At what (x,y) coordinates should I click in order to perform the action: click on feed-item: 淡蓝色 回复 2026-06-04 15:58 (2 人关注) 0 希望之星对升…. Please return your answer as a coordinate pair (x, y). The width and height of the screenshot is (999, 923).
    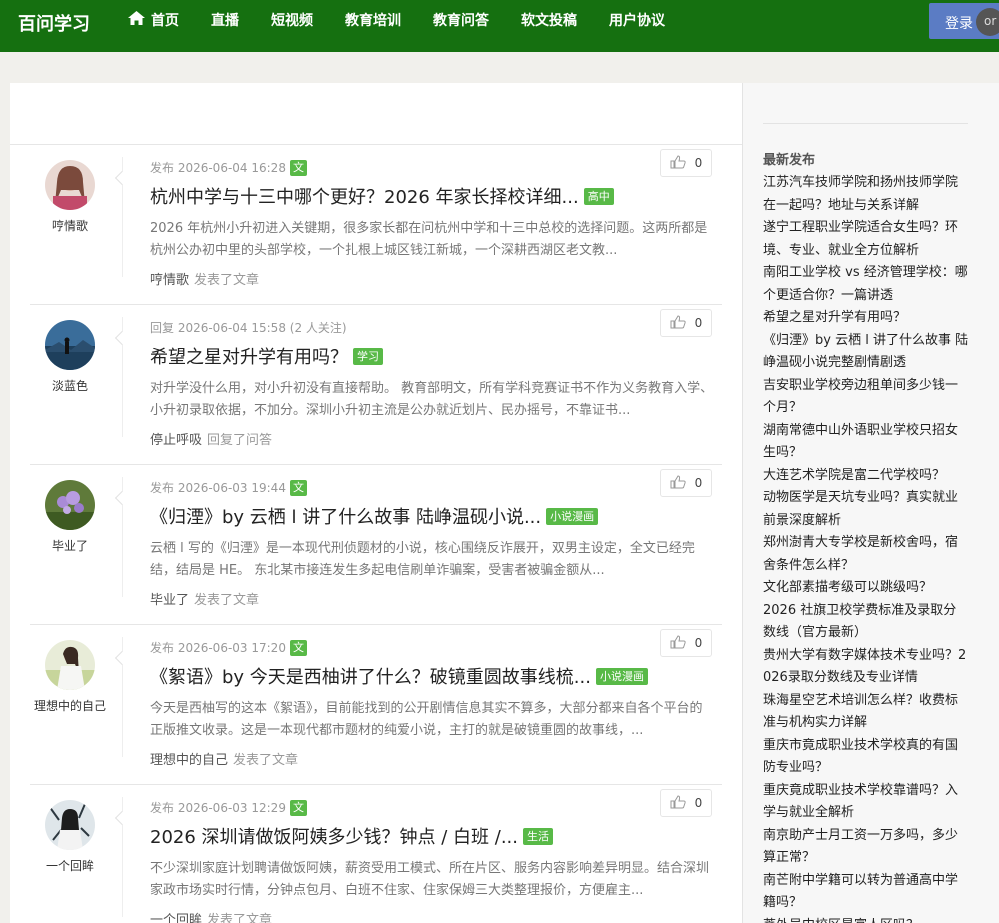
    Looking at the image, I should click on (376, 385).